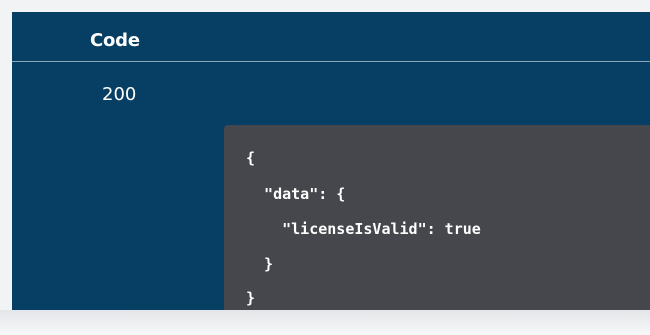 Image resolution: width=650 pixels, height=335 pixels. Describe the element at coordinates (251, 158) in the screenshot. I see `code-line: {` at that location.